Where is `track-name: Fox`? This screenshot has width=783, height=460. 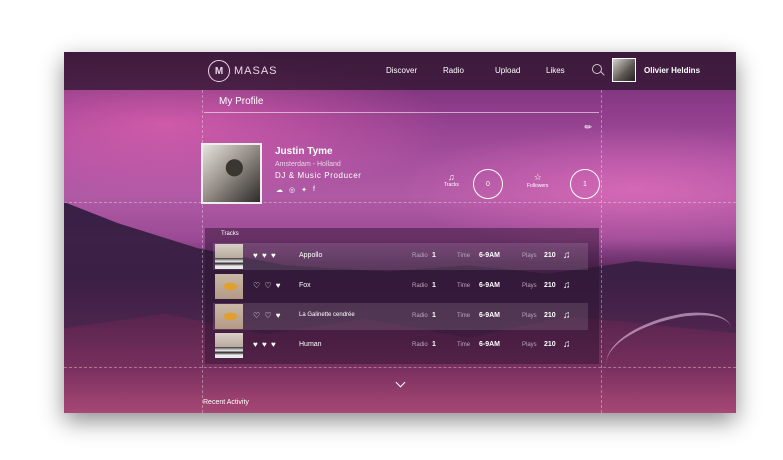
track-name: Fox is located at coordinates (305, 285).